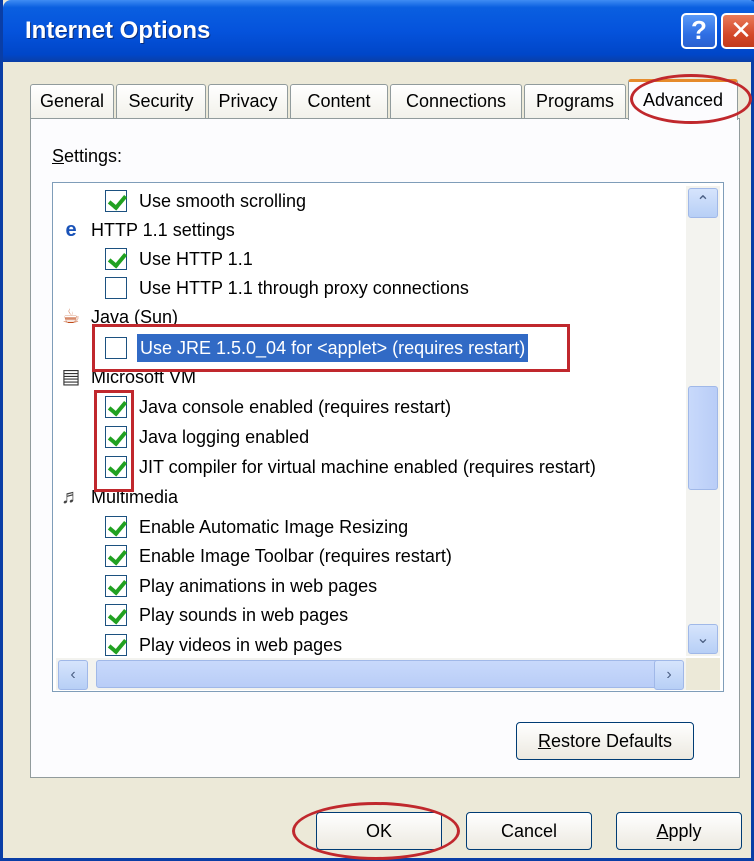 Image resolution: width=754 pixels, height=861 pixels. What do you see at coordinates (118, 30) in the screenshot?
I see `window-title: Internet Options` at bounding box center [118, 30].